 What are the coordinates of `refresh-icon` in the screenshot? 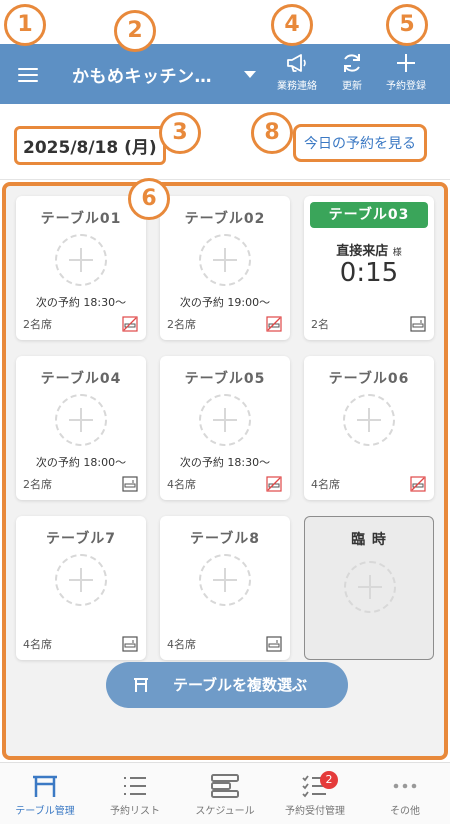 It's located at (352, 63).